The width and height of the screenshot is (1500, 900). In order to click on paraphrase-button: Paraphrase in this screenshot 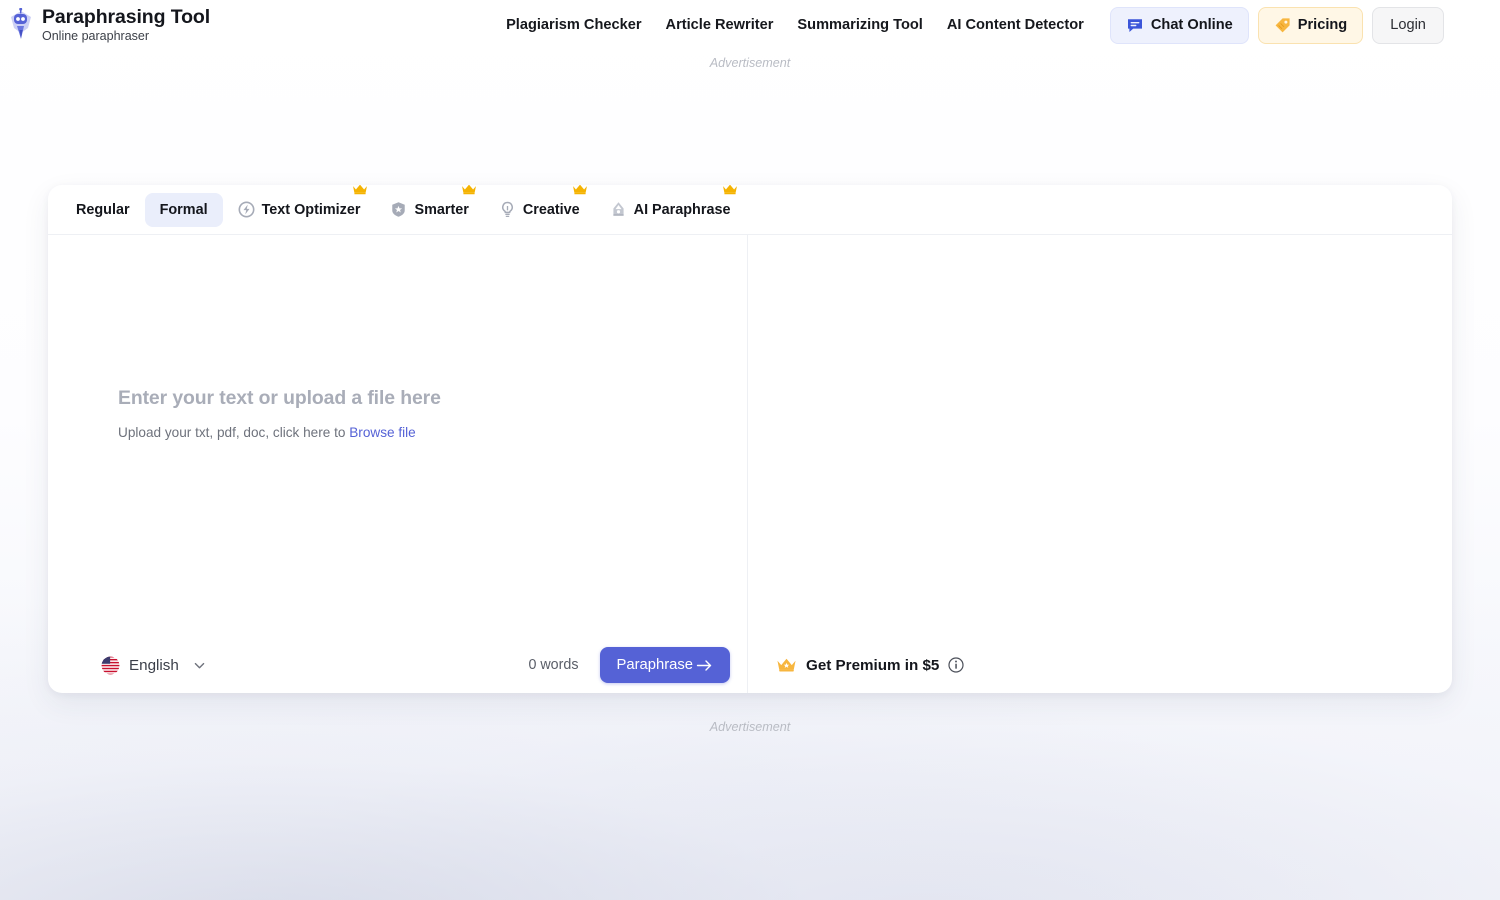, I will do `click(664, 665)`.